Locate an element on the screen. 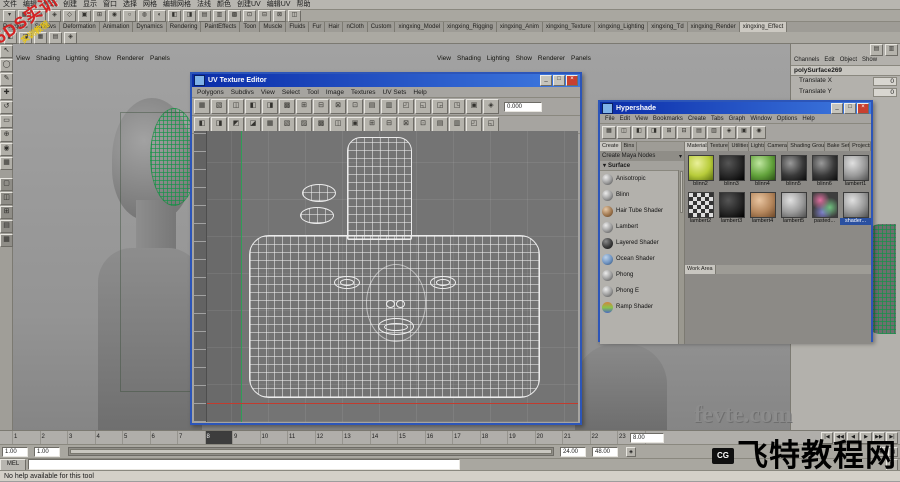 This screenshot has width=900, height=482. swatch-panel-tab: Lights is located at coordinates (757, 146).